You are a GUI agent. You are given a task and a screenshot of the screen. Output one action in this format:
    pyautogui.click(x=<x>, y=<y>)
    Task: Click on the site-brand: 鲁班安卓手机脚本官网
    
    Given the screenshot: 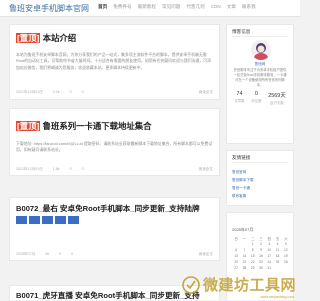 What is the action you would take?
    pyautogui.click(x=49, y=8)
    